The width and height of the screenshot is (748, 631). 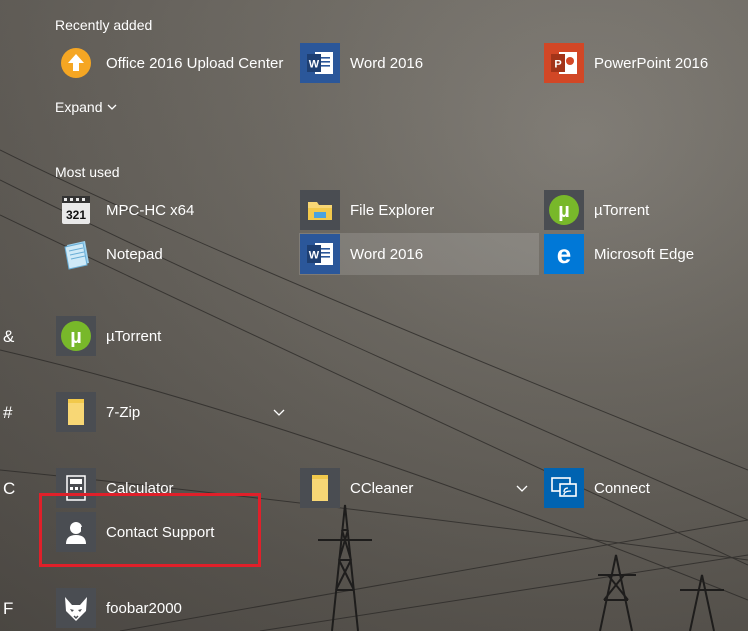 What do you see at coordinates (134, 254) in the screenshot?
I see `tile-label: Notepad` at bounding box center [134, 254].